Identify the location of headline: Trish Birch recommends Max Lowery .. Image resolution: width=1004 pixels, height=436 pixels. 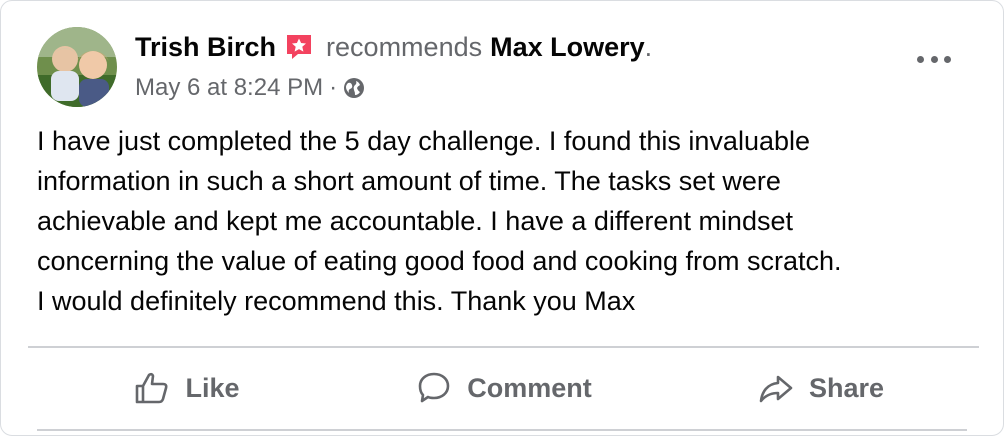
(393, 47).